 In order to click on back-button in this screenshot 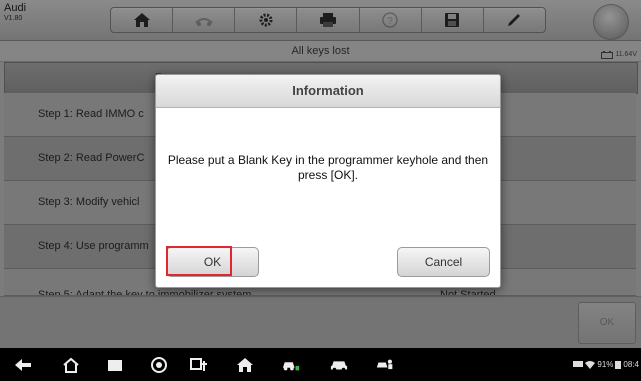, I will do `click(23, 365)`.